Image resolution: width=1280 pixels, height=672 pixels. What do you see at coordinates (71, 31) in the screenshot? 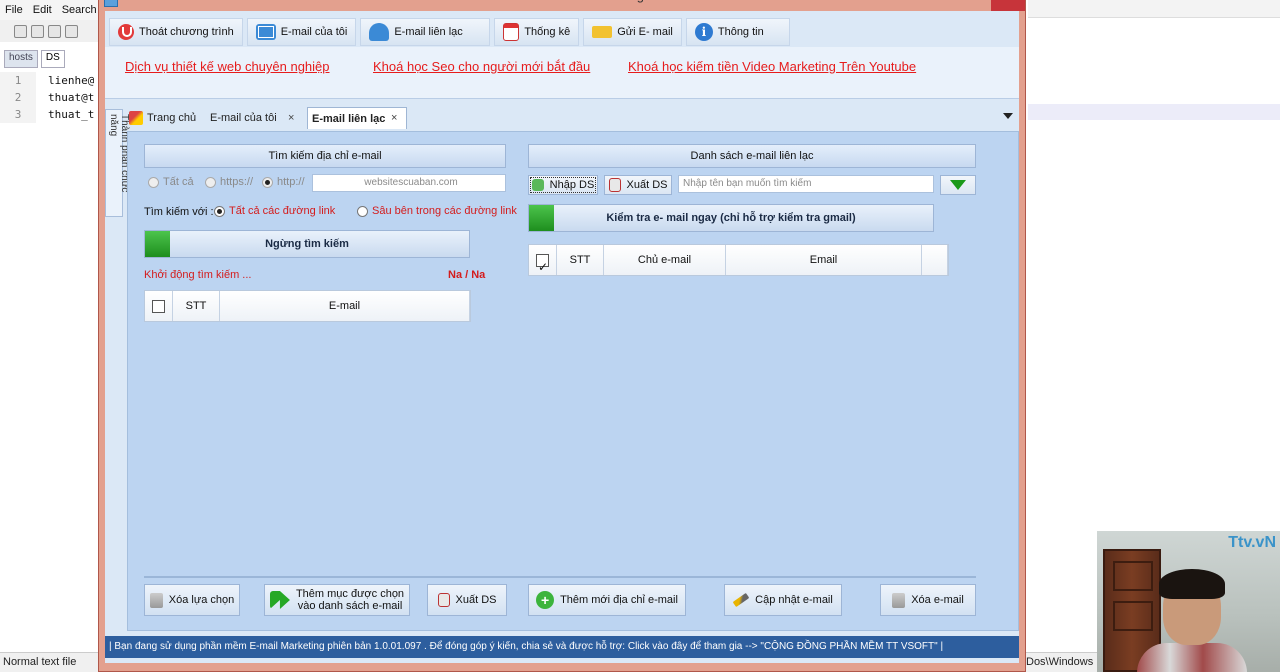
I see `save-all-icon` at bounding box center [71, 31].